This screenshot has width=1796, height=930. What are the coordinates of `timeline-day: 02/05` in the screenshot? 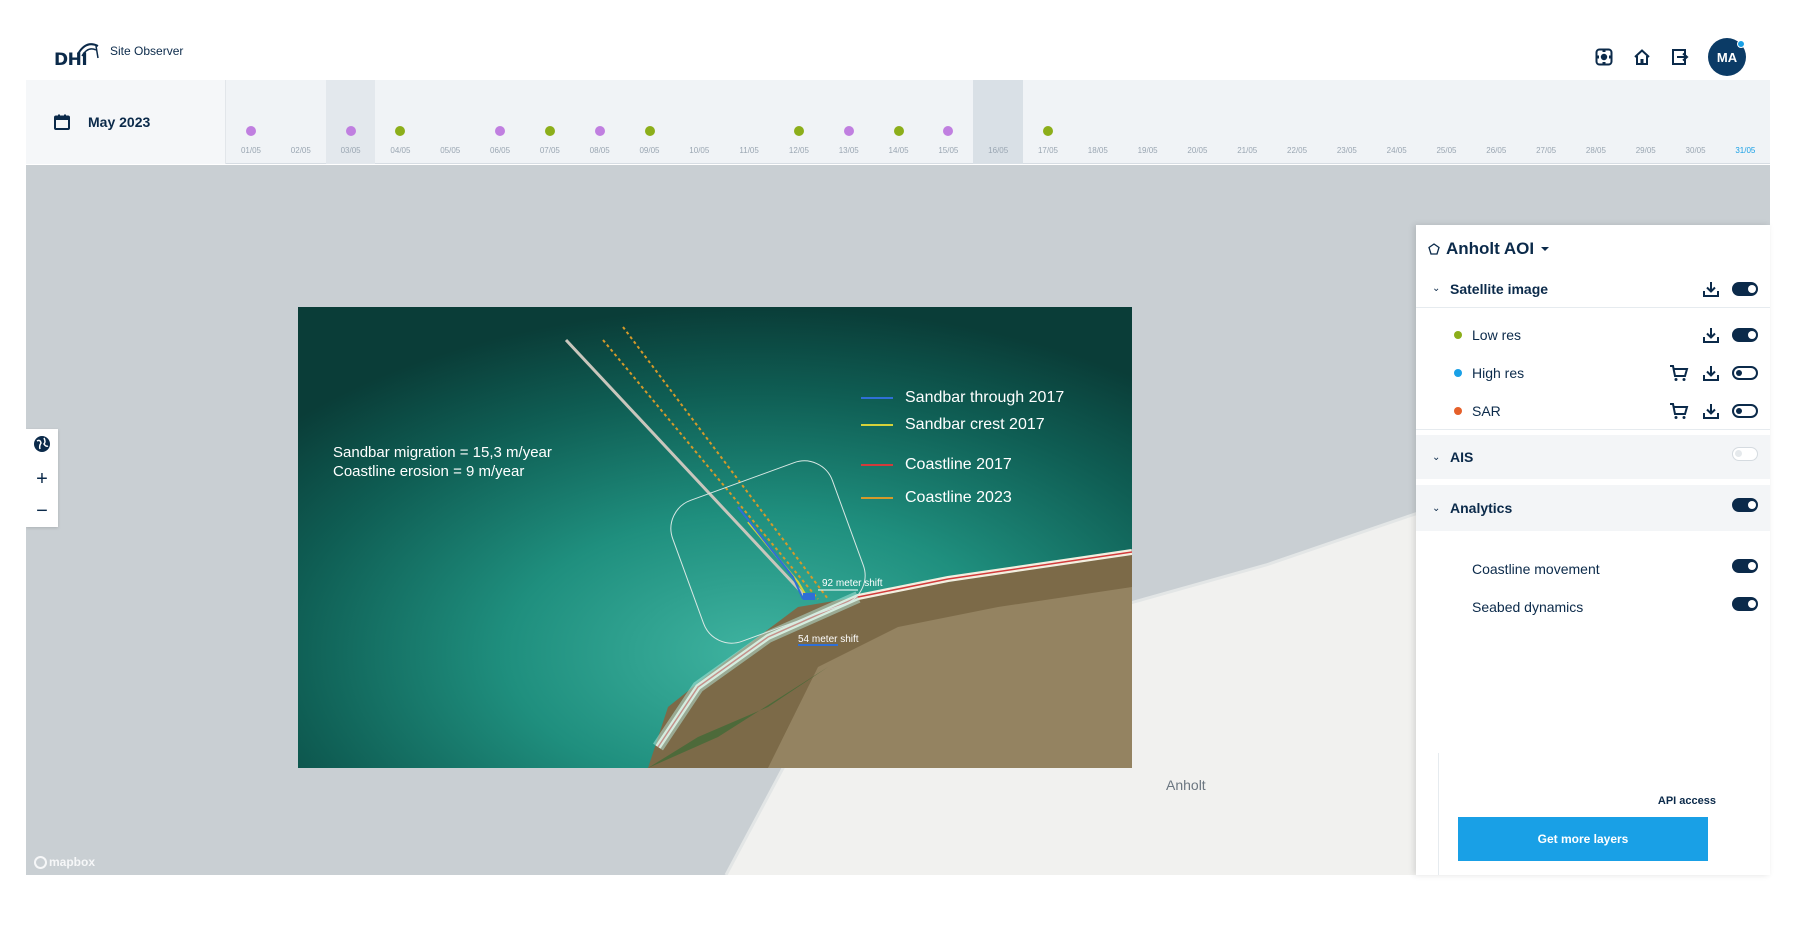 It's located at (301, 122).